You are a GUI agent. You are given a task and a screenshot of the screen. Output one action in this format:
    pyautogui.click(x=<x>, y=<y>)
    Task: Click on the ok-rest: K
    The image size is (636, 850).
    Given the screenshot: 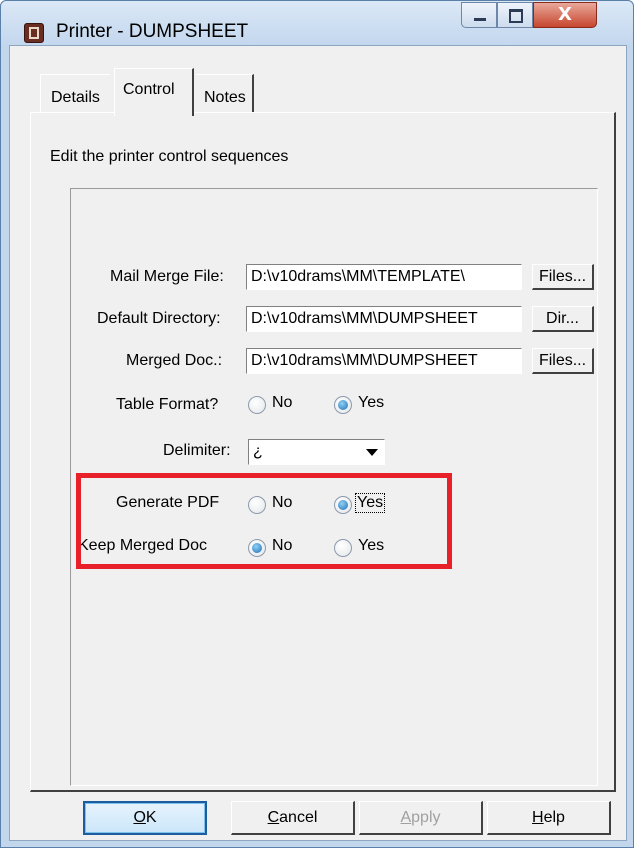 What is the action you would take?
    pyautogui.click(x=151, y=817)
    